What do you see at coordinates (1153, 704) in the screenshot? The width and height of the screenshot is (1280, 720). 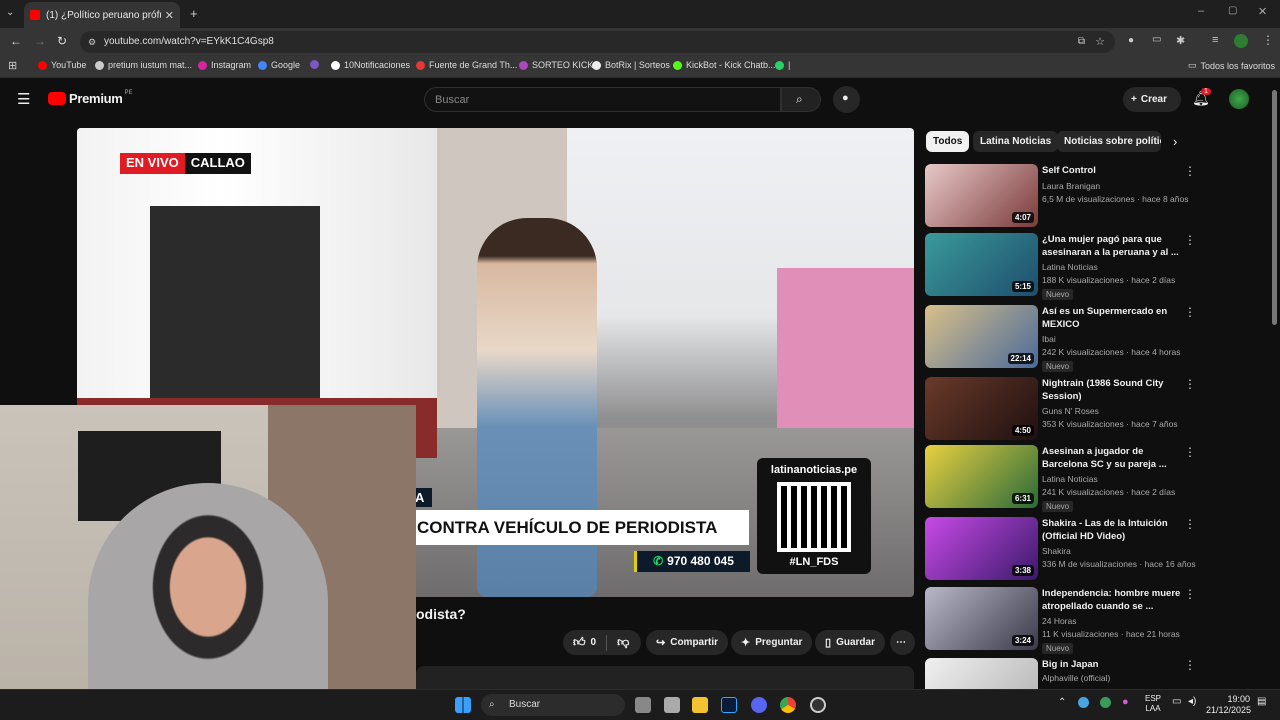 I see `language-indicator: ESP LAA` at bounding box center [1153, 704].